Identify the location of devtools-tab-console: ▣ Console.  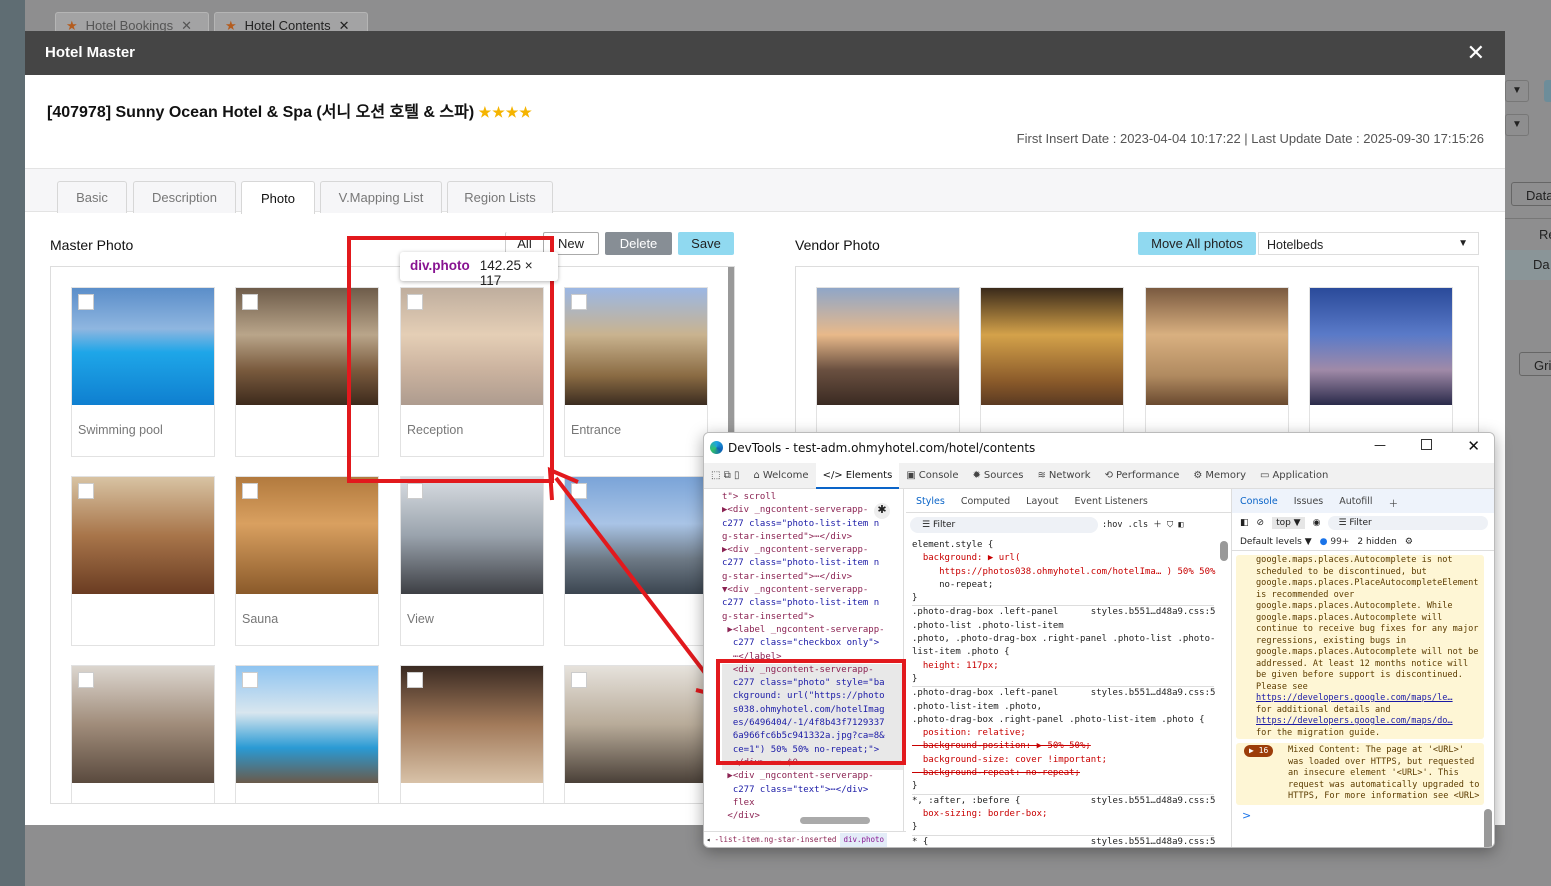
(932, 475).